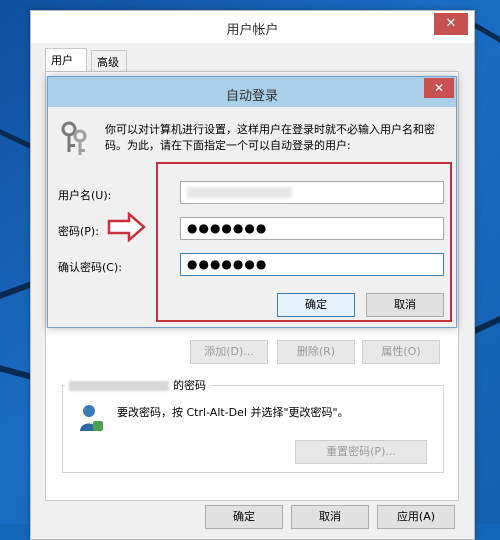 This screenshot has height=540, width=500. Describe the element at coordinates (233, 412) in the screenshot. I see `change-password-hint: 要改密码，按 Ctrl-Alt-Del 并选择"更改密码"。` at that location.